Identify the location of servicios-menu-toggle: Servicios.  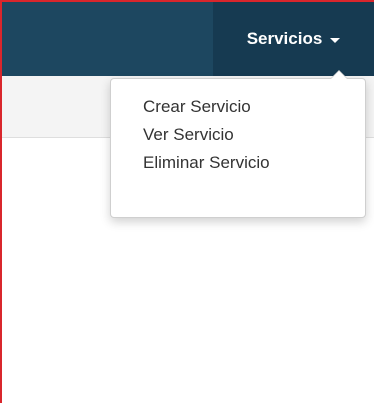
(293, 39).